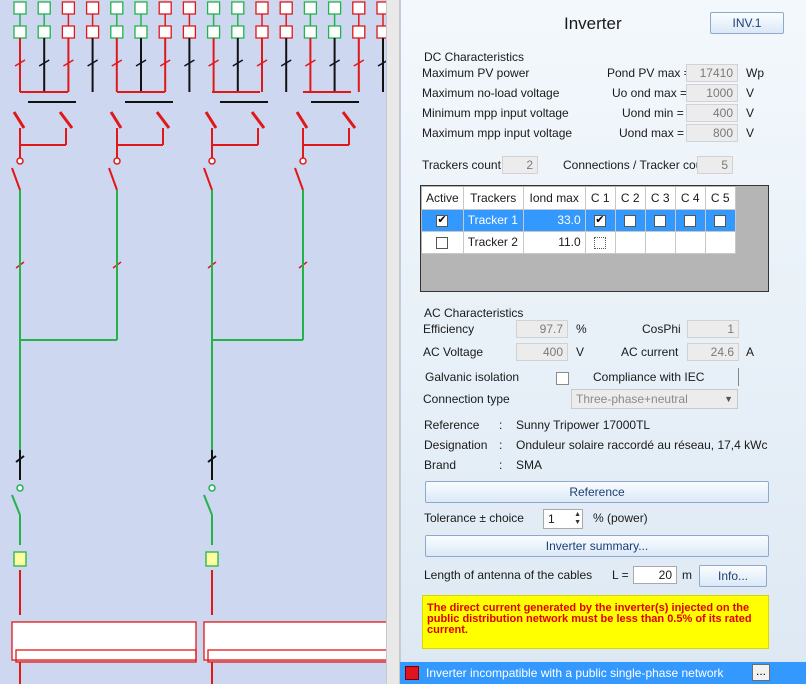  What do you see at coordinates (712, 133) in the screenshot?
I see `uond-max-field: 800` at bounding box center [712, 133].